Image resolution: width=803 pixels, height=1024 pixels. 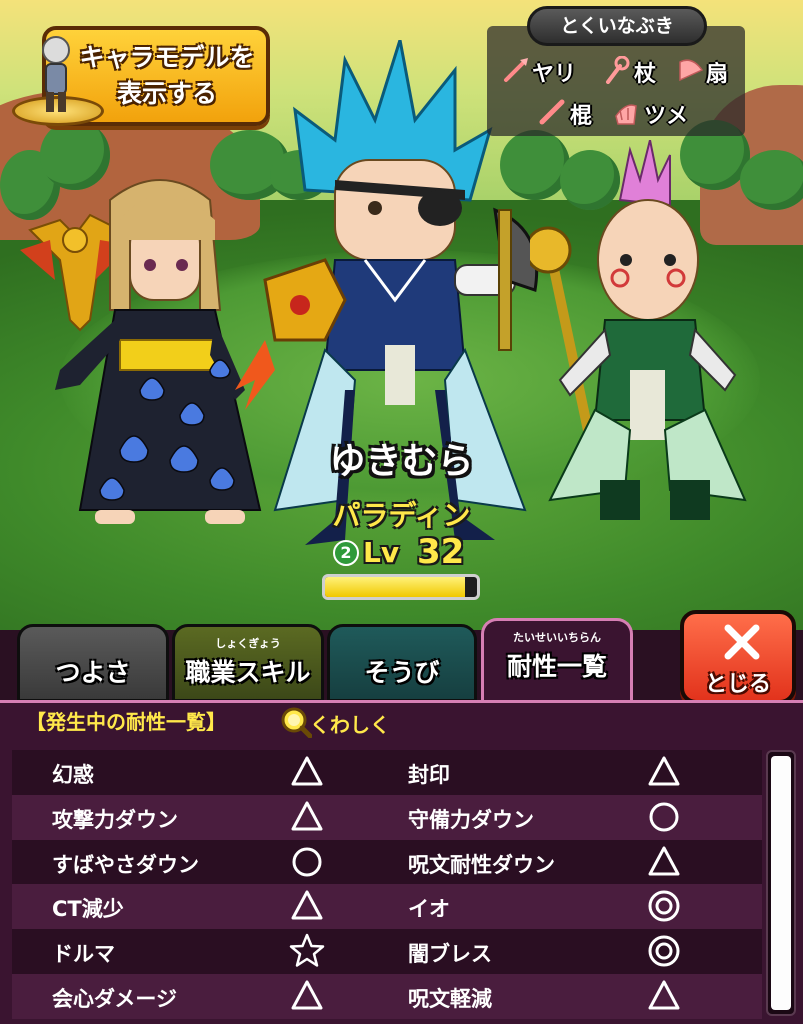 I want to click on exp-bar-fill, so click(x=395, y=587).